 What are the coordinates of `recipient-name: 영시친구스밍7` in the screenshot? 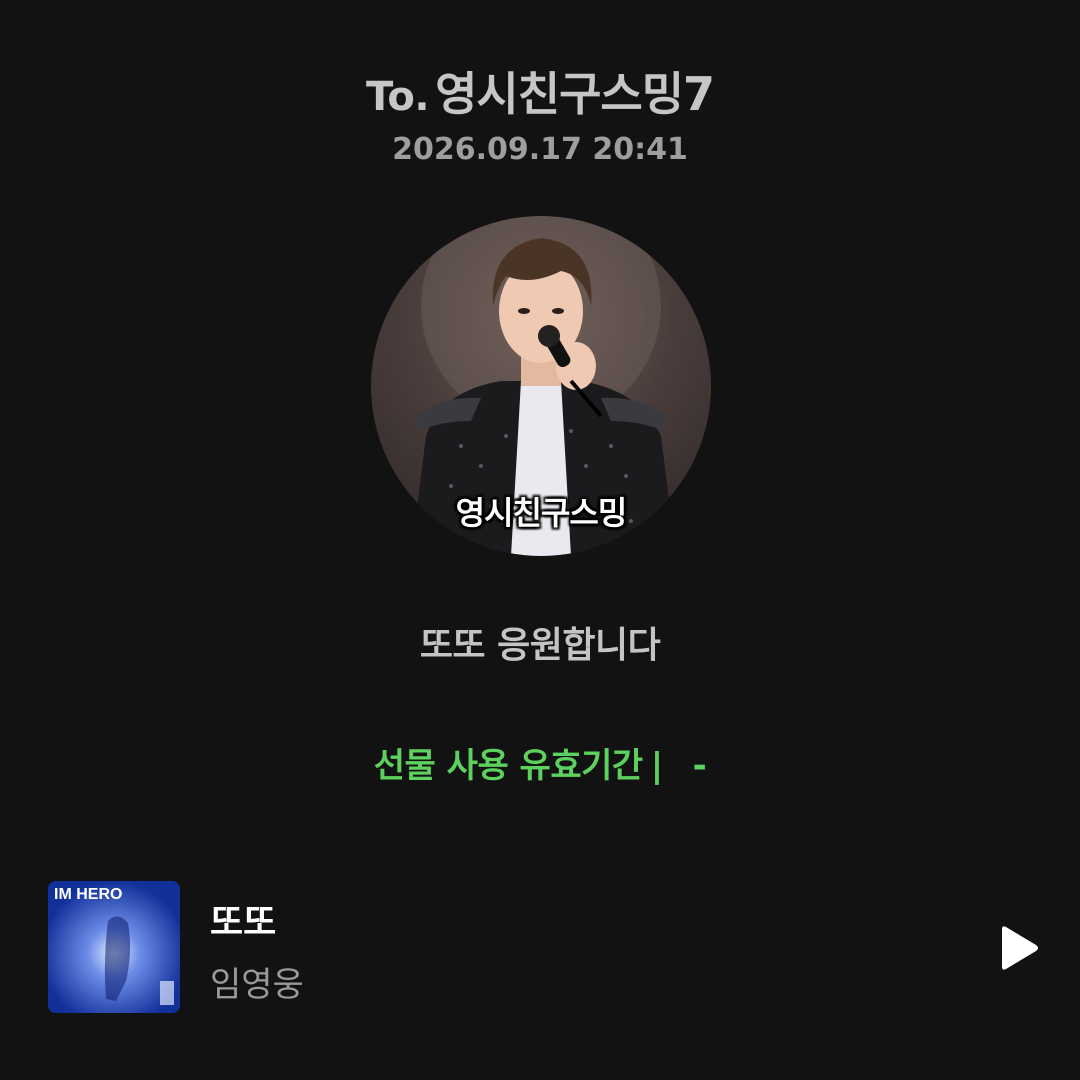 It's located at (575, 94).